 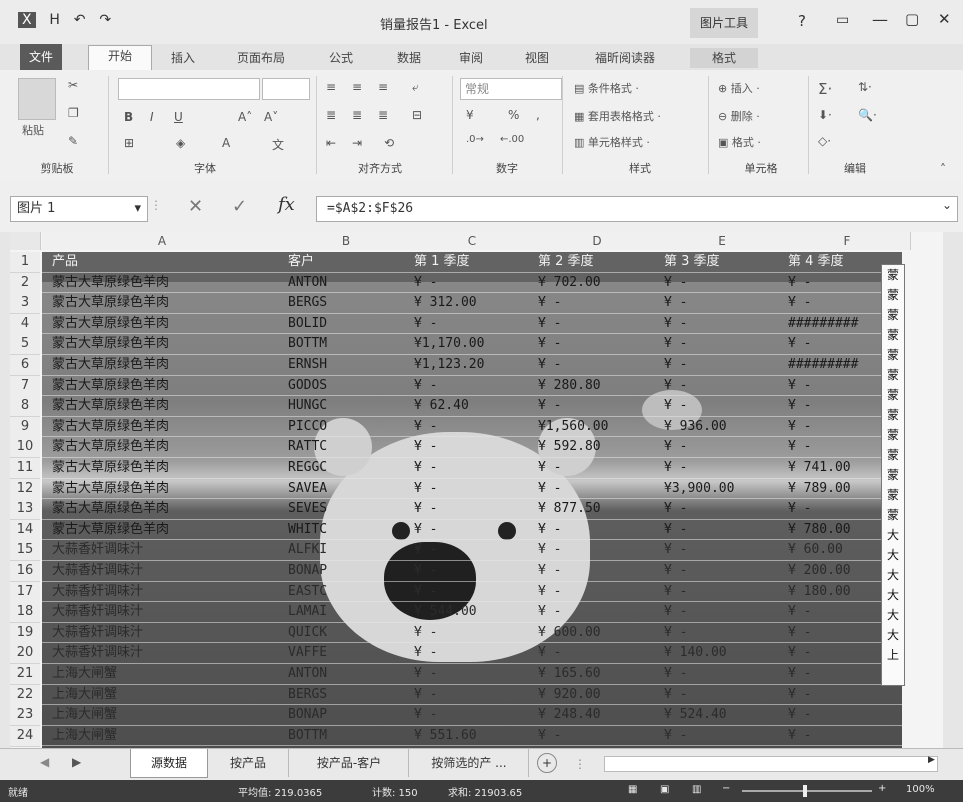 What do you see at coordinates (25, 427) in the screenshot?
I see `row-header: 9` at bounding box center [25, 427].